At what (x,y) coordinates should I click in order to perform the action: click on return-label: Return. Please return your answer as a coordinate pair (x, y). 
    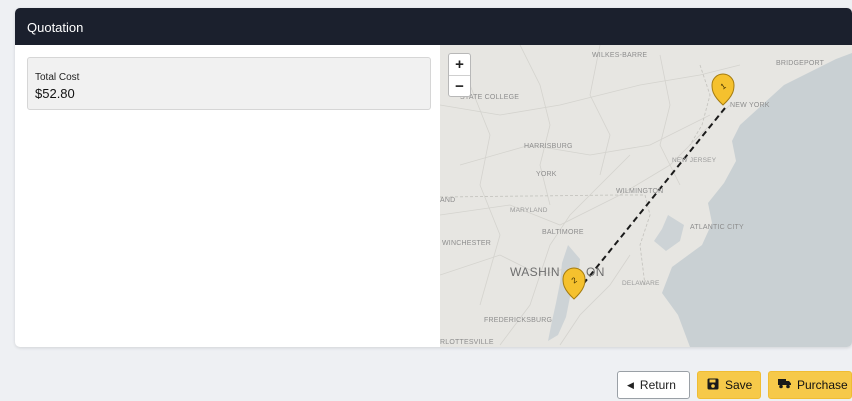
    Looking at the image, I should click on (657, 385).